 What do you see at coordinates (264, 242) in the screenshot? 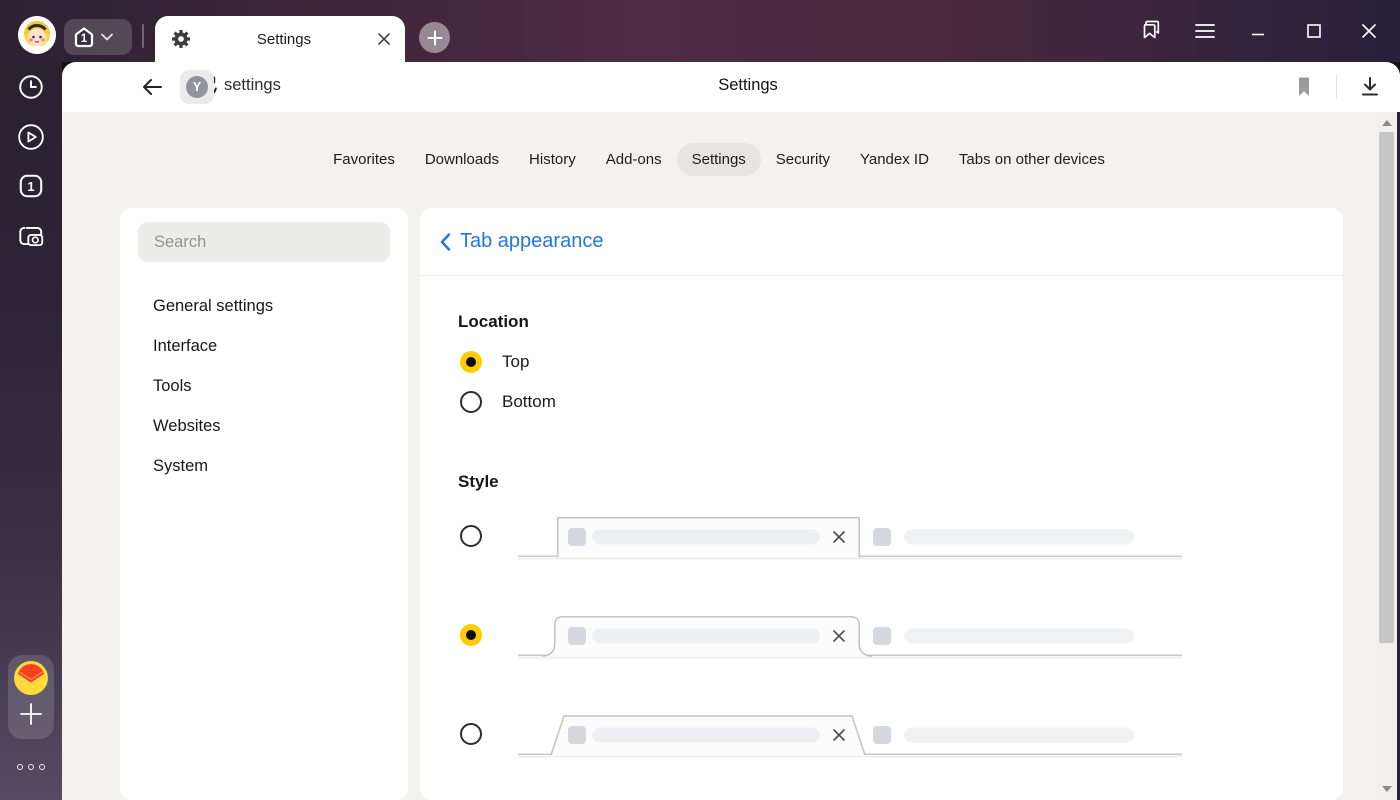
I see `search-input` at bounding box center [264, 242].